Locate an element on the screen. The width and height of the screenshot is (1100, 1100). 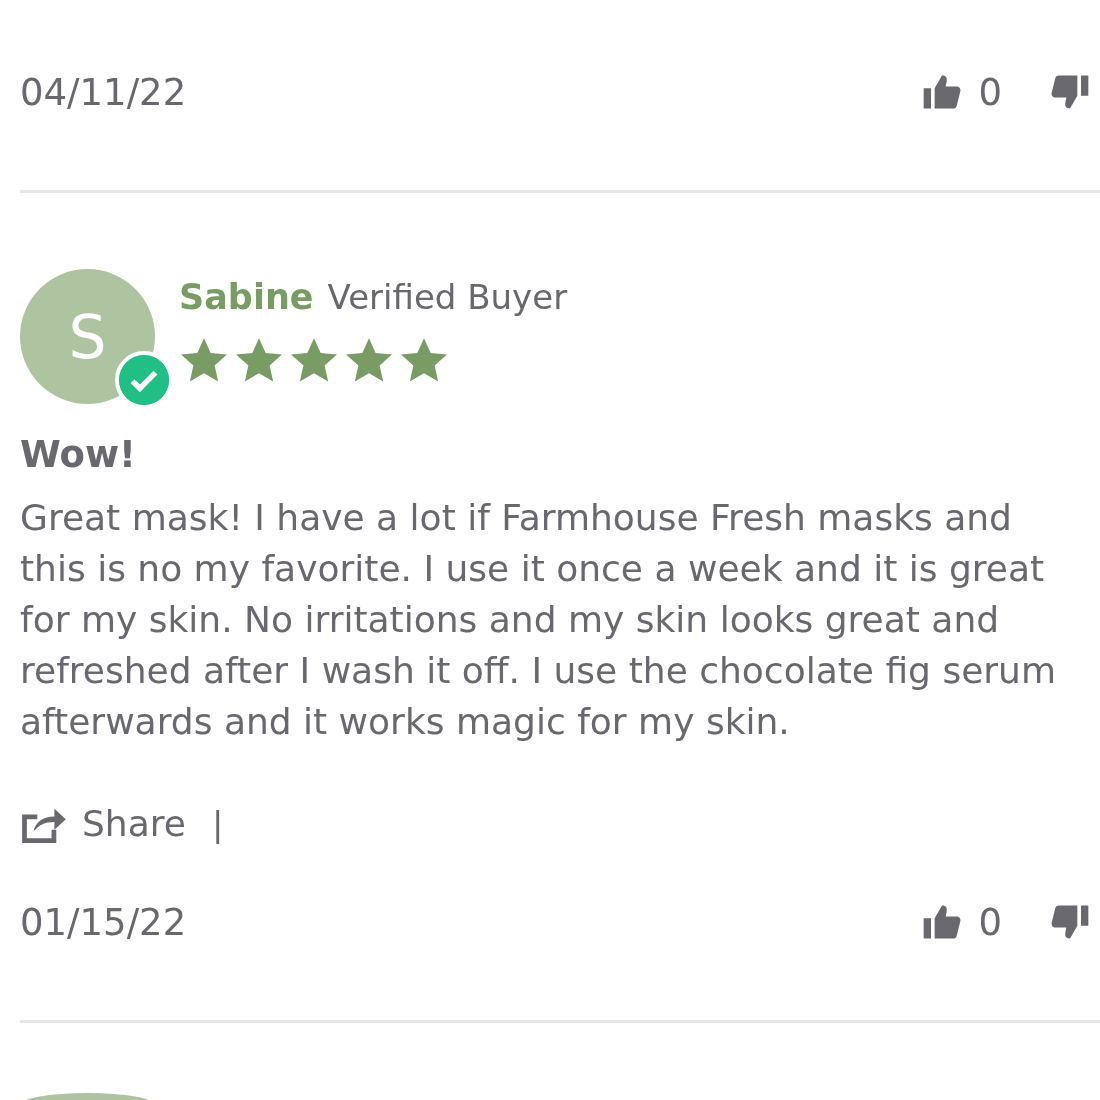
reviewer-name: Sabine is located at coordinates (246, 297).